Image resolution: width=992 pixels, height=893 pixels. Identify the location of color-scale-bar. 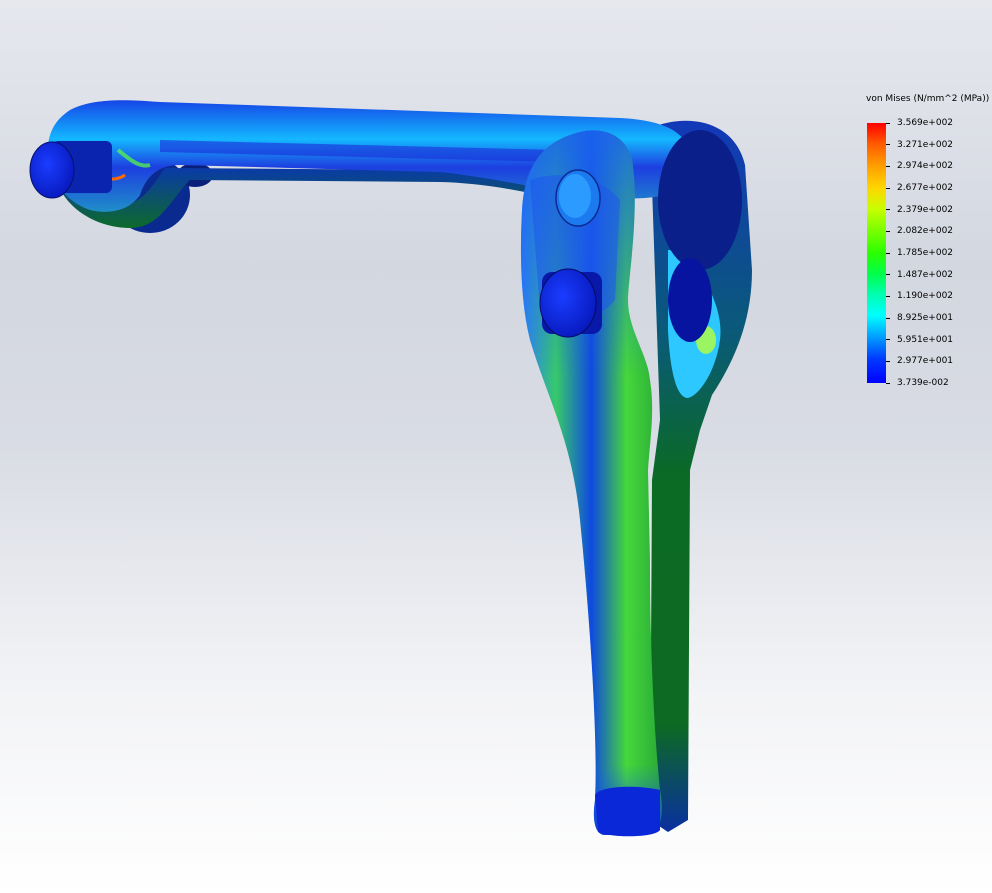
(876, 253).